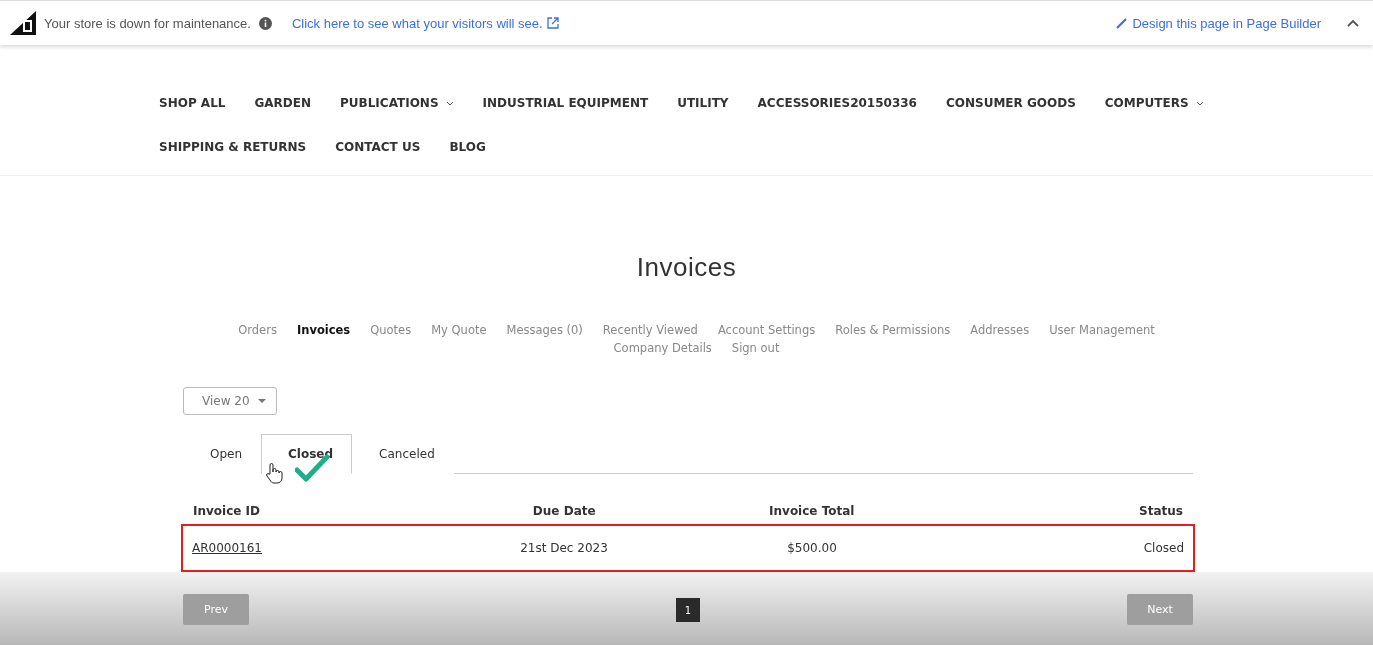  Describe the element at coordinates (307, 454) in the screenshot. I see `status-tab: Closed` at that location.